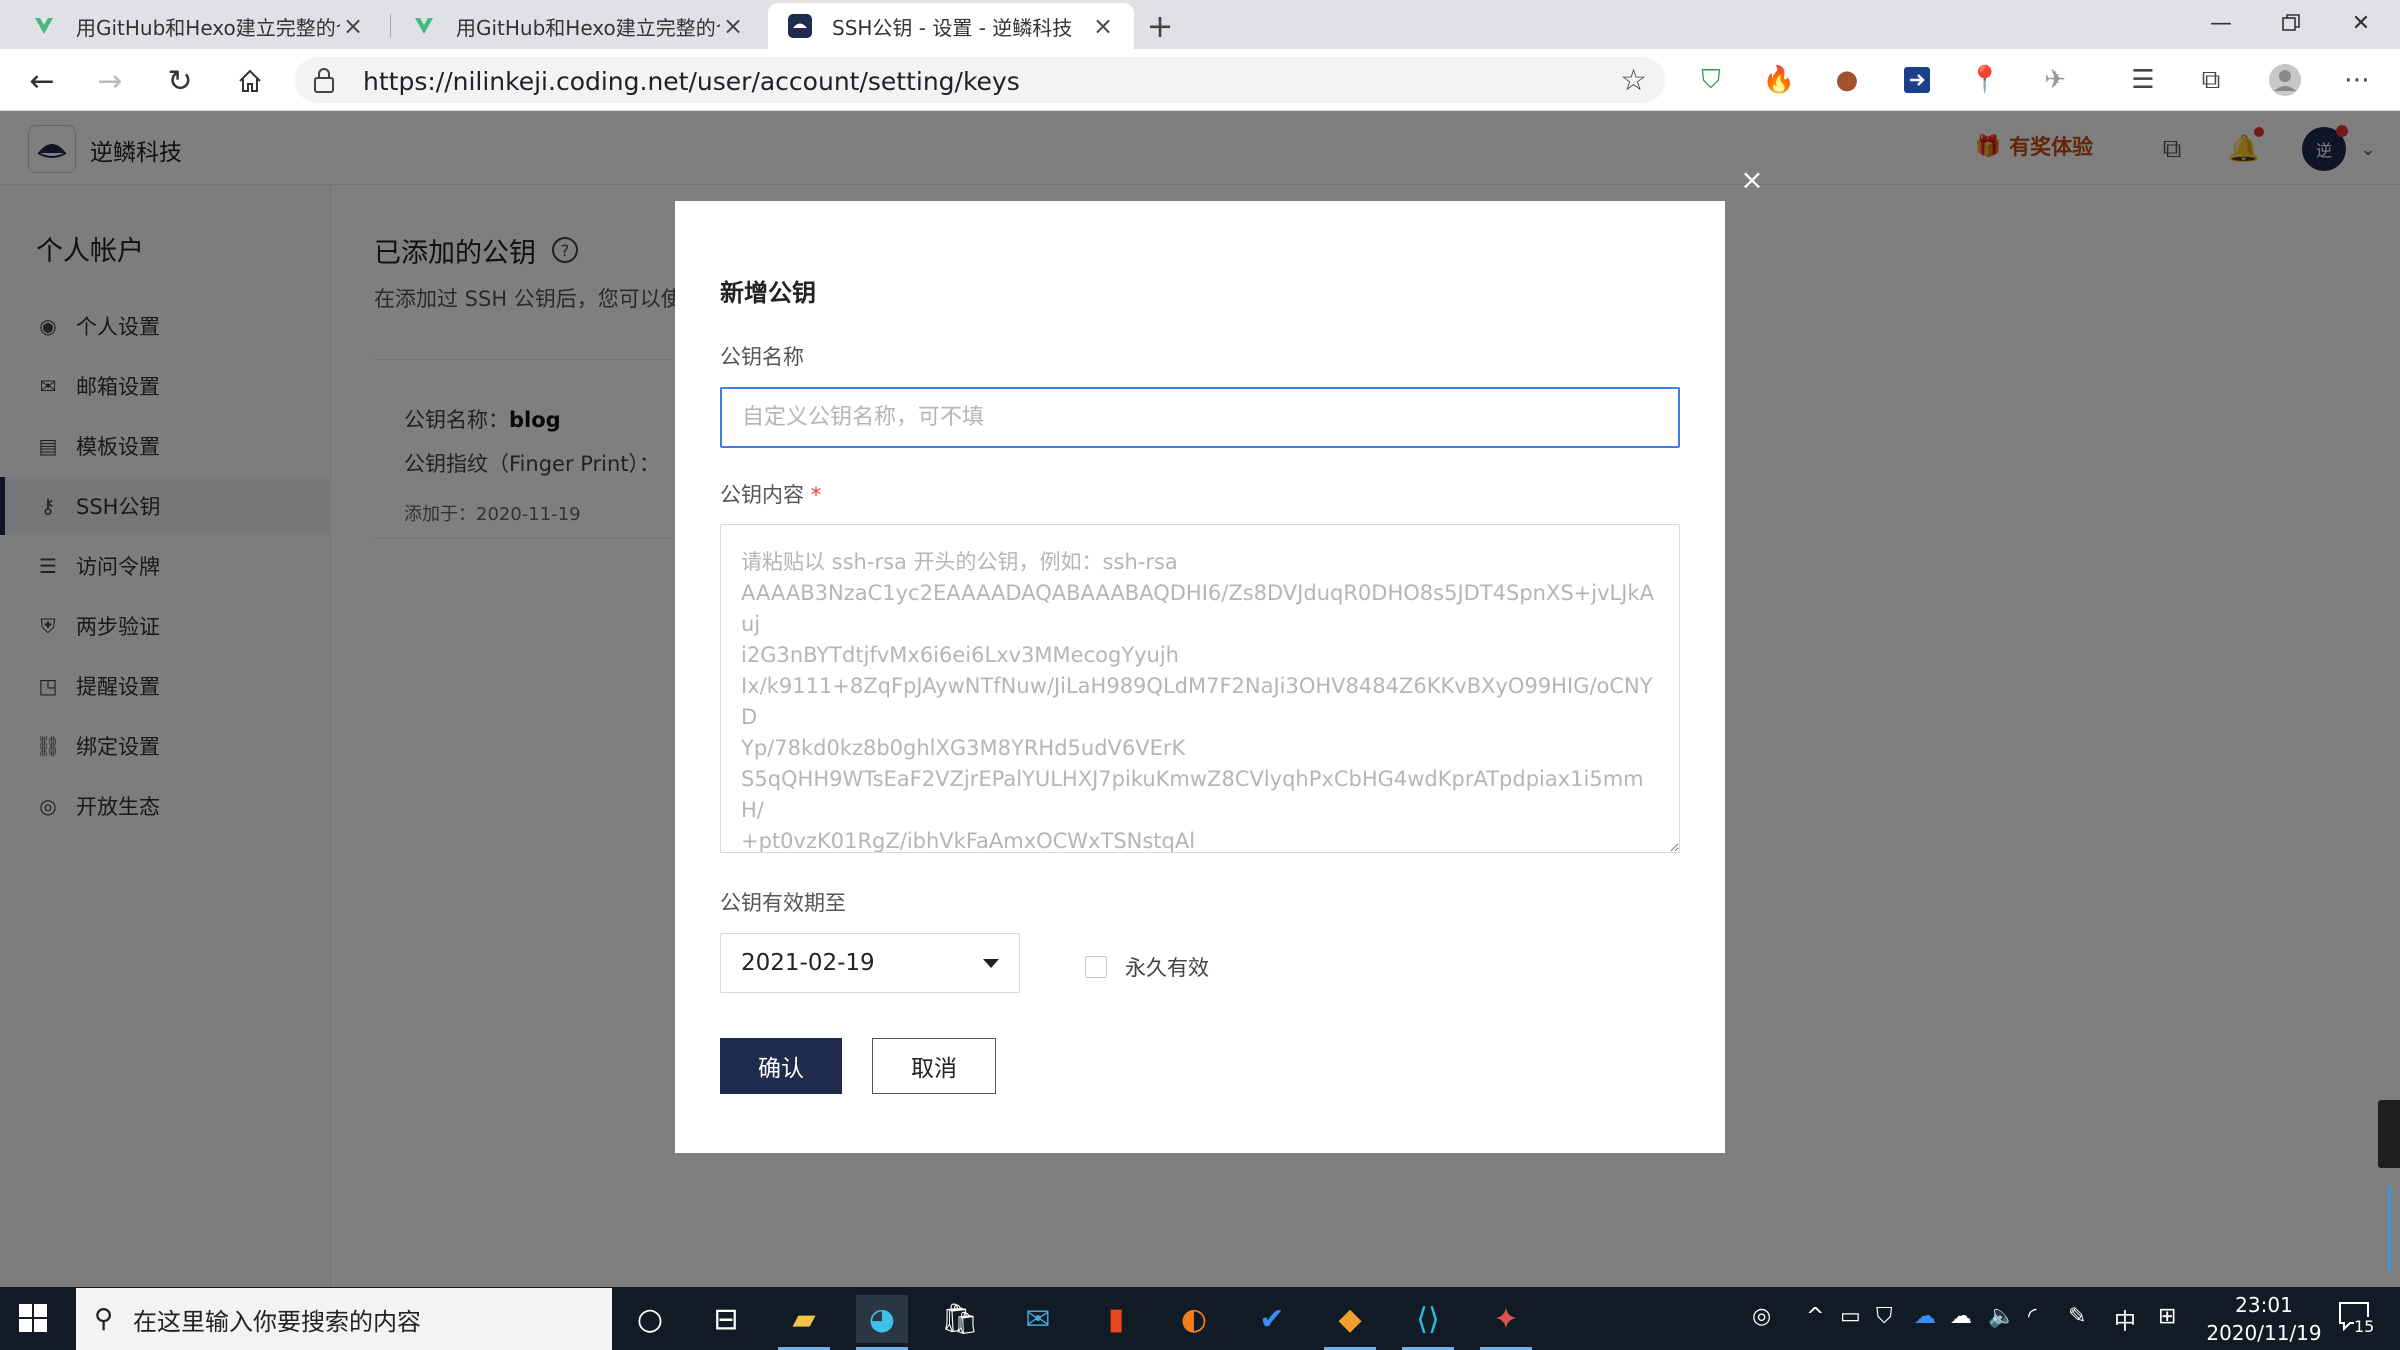 Image resolution: width=2400 pixels, height=1350 pixels. What do you see at coordinates (2211, 80) in the screenshot?
I see `collections-icon: ⧉` at bounding box center [2211, 80].